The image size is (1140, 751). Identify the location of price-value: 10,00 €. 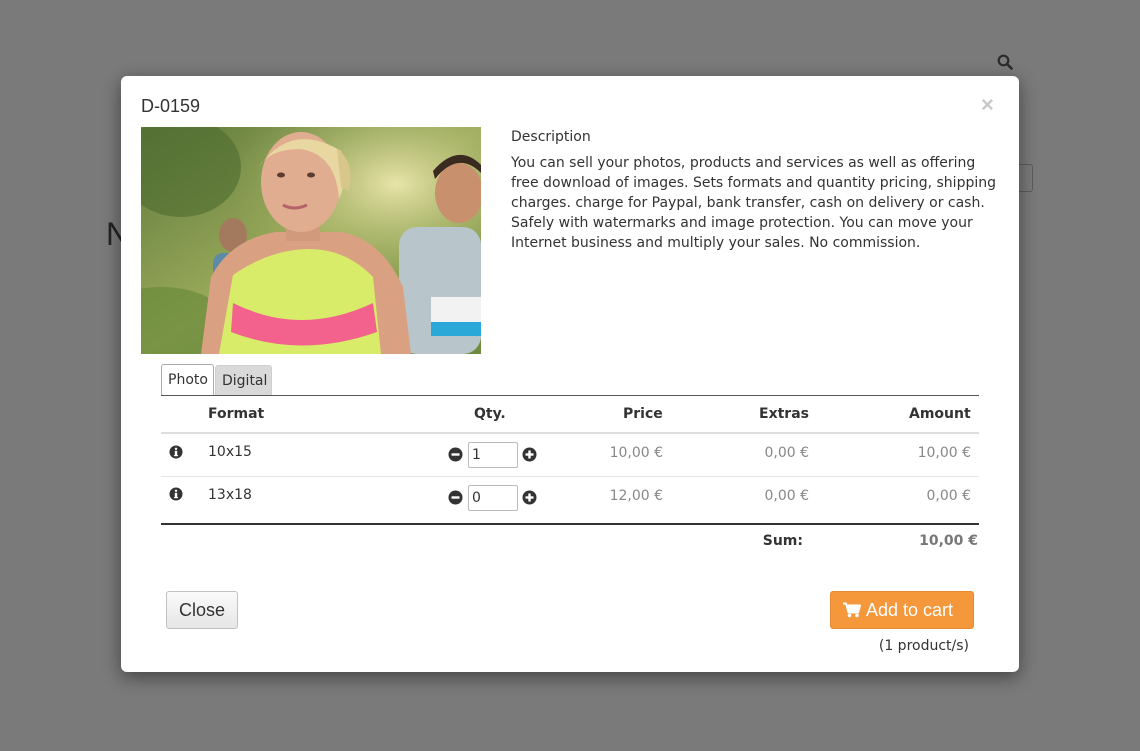
(636, 453).